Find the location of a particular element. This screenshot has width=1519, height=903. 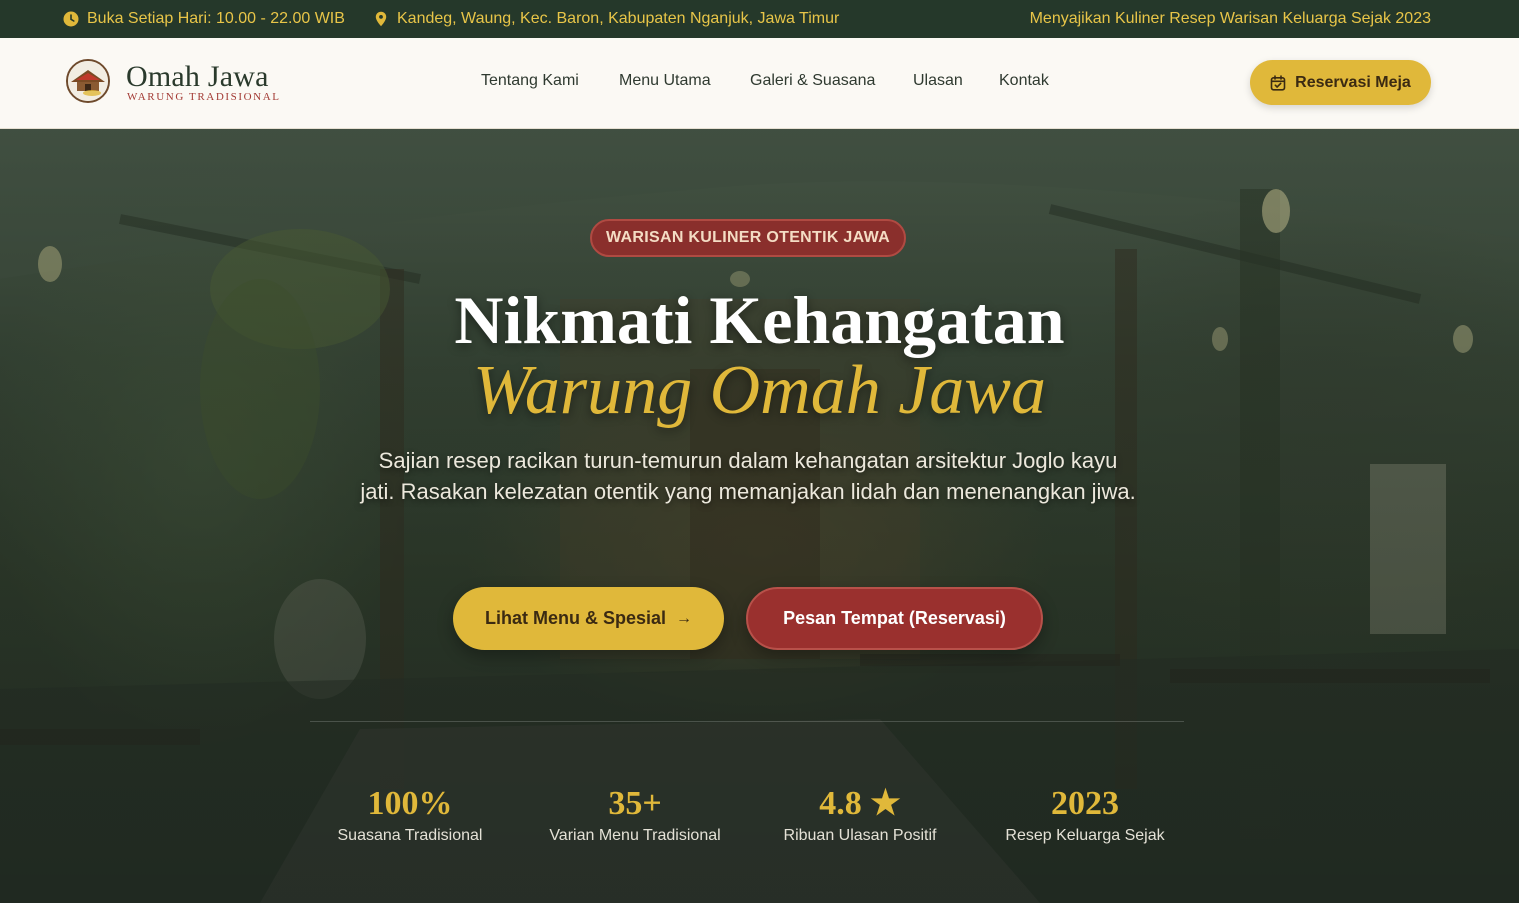

opening-hours-text: Buka Setiap Hari: 10.00 - 22.00 WIB is located at coordinates (216, 18).